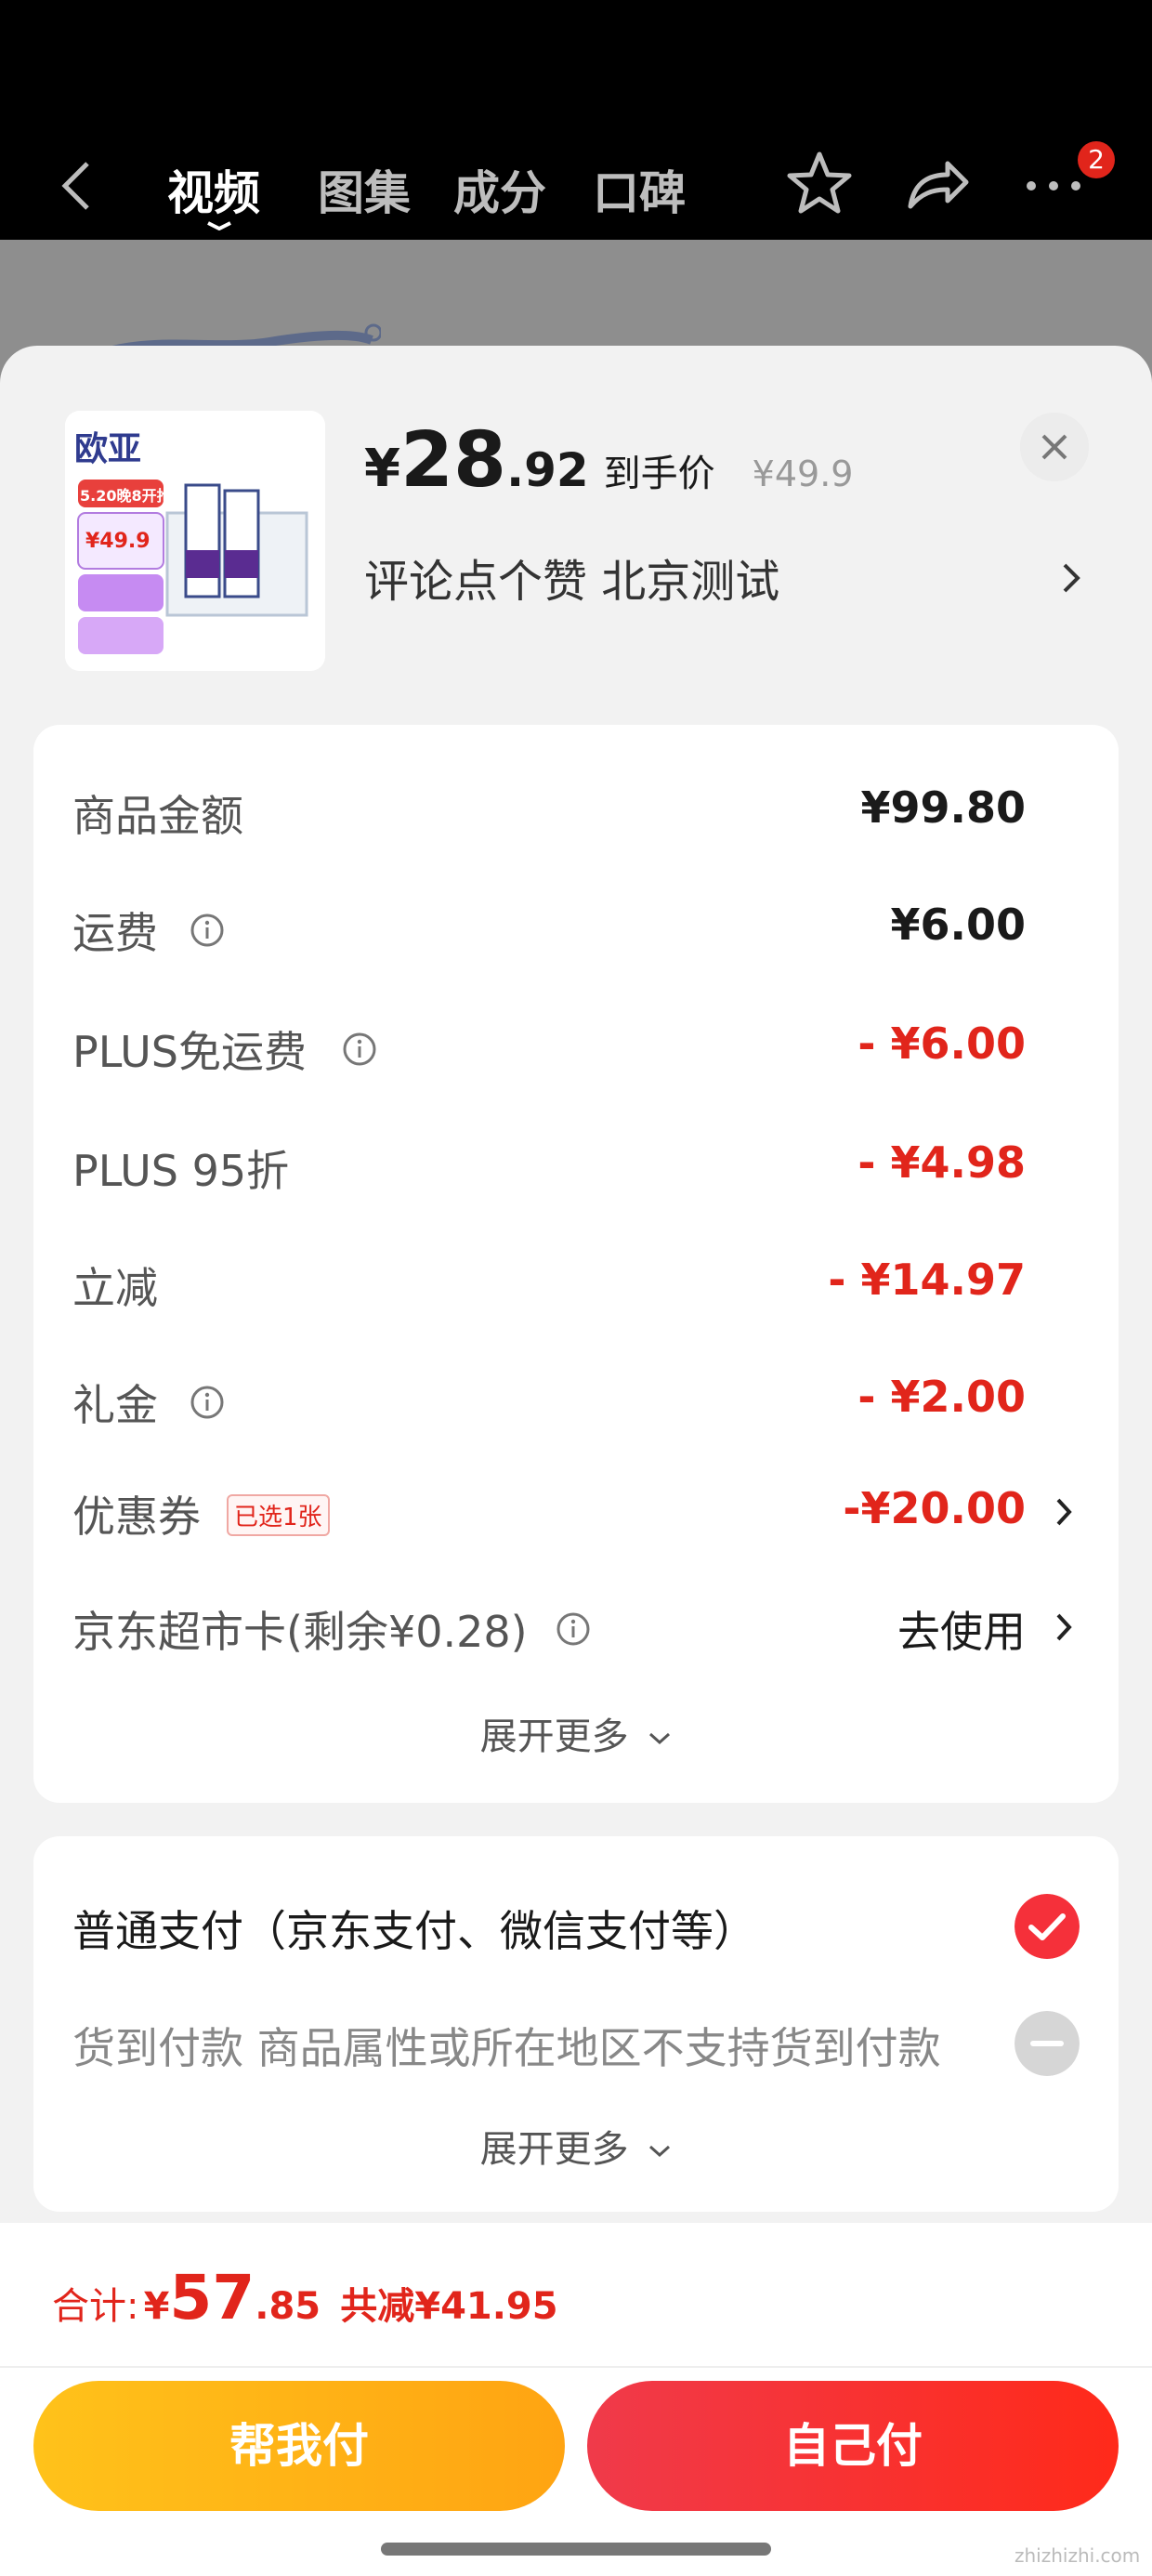 The image size is (1152, 2576). What do you see at coordinates (1047, 2043) in the screenshot?
I see `disabled-circle-icon` at bounding box center [1047, 2043].